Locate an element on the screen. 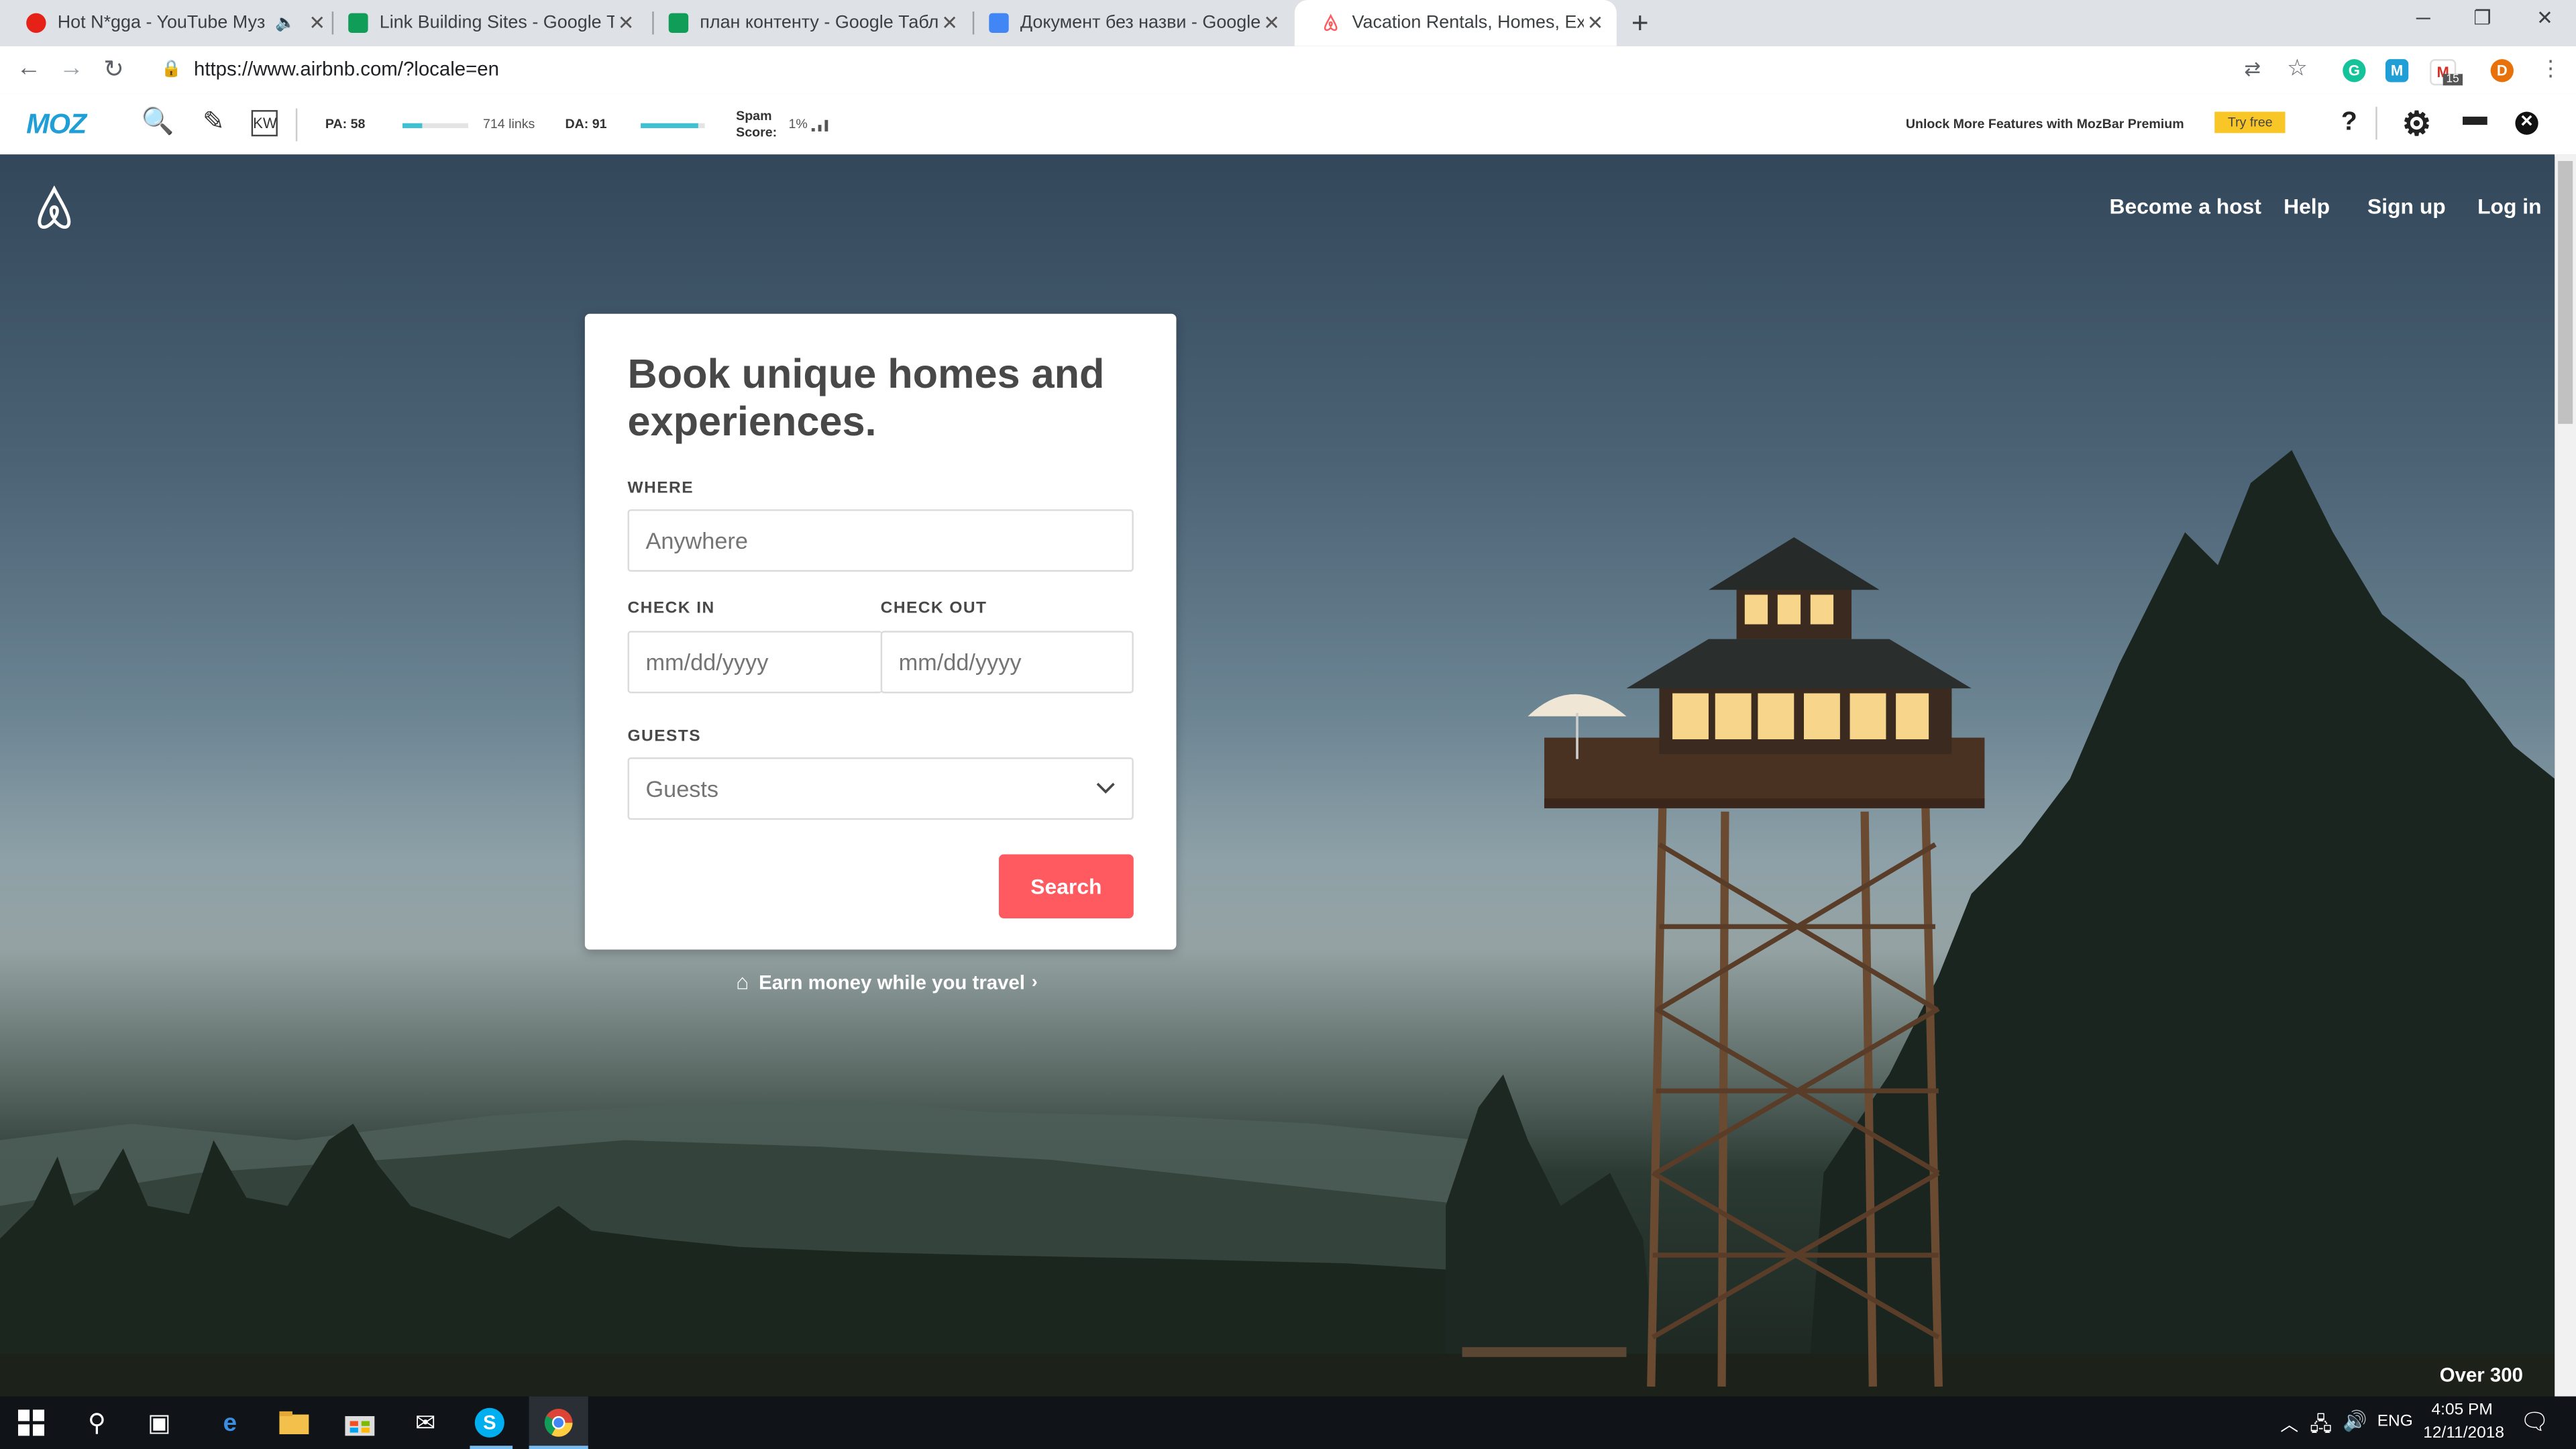 The image size is (2576, 1449). store-icon is located at coordinates (359, 1423).